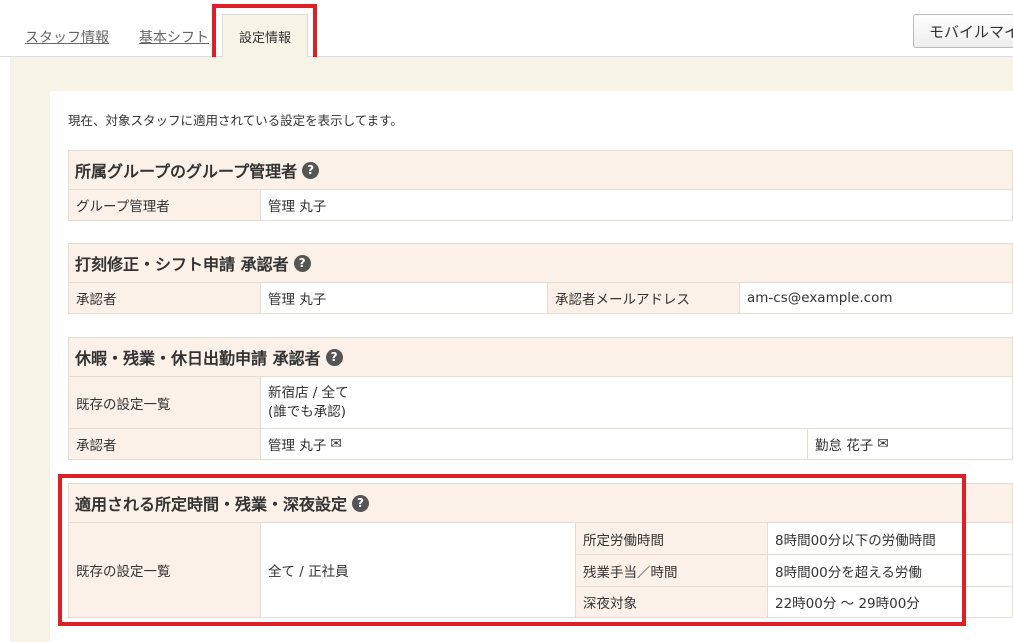 This screenshot has height=642, width=1013. I want to click on section-leave-approver-title: 休暇・残業・休日出勤申請 承認者 ?, so click(540, 356).